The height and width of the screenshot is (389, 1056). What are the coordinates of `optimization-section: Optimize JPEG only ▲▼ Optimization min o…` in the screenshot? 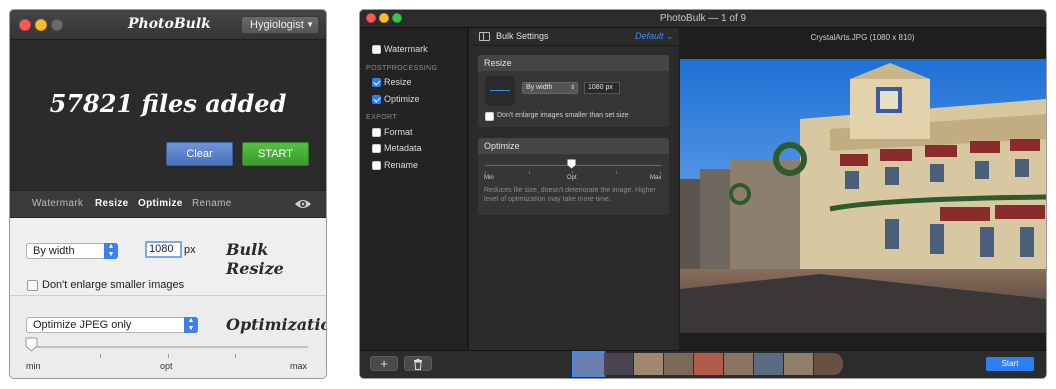 It's located at (168, 337).